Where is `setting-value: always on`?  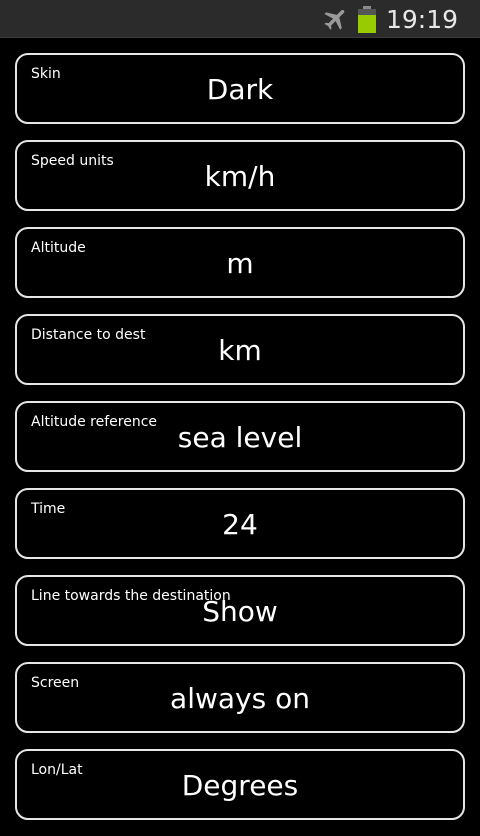
setting-value: always on is located at coordinates (240, 698).